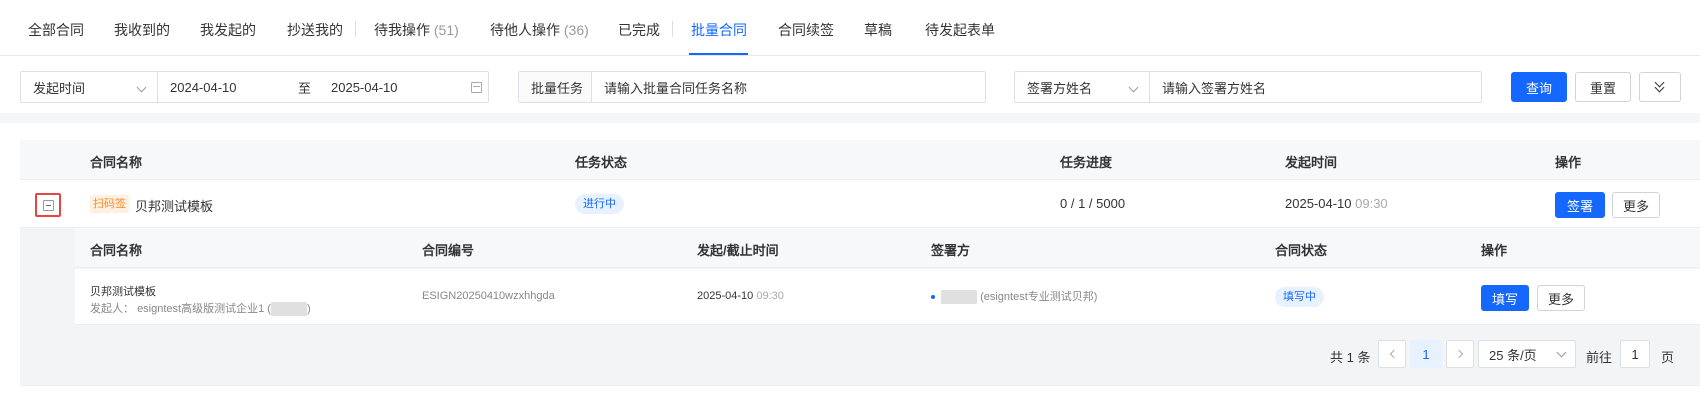 This screenshot has height=401, width=1700. I want to click on contract-name: 贝邦测试模板, so click(123, 291).